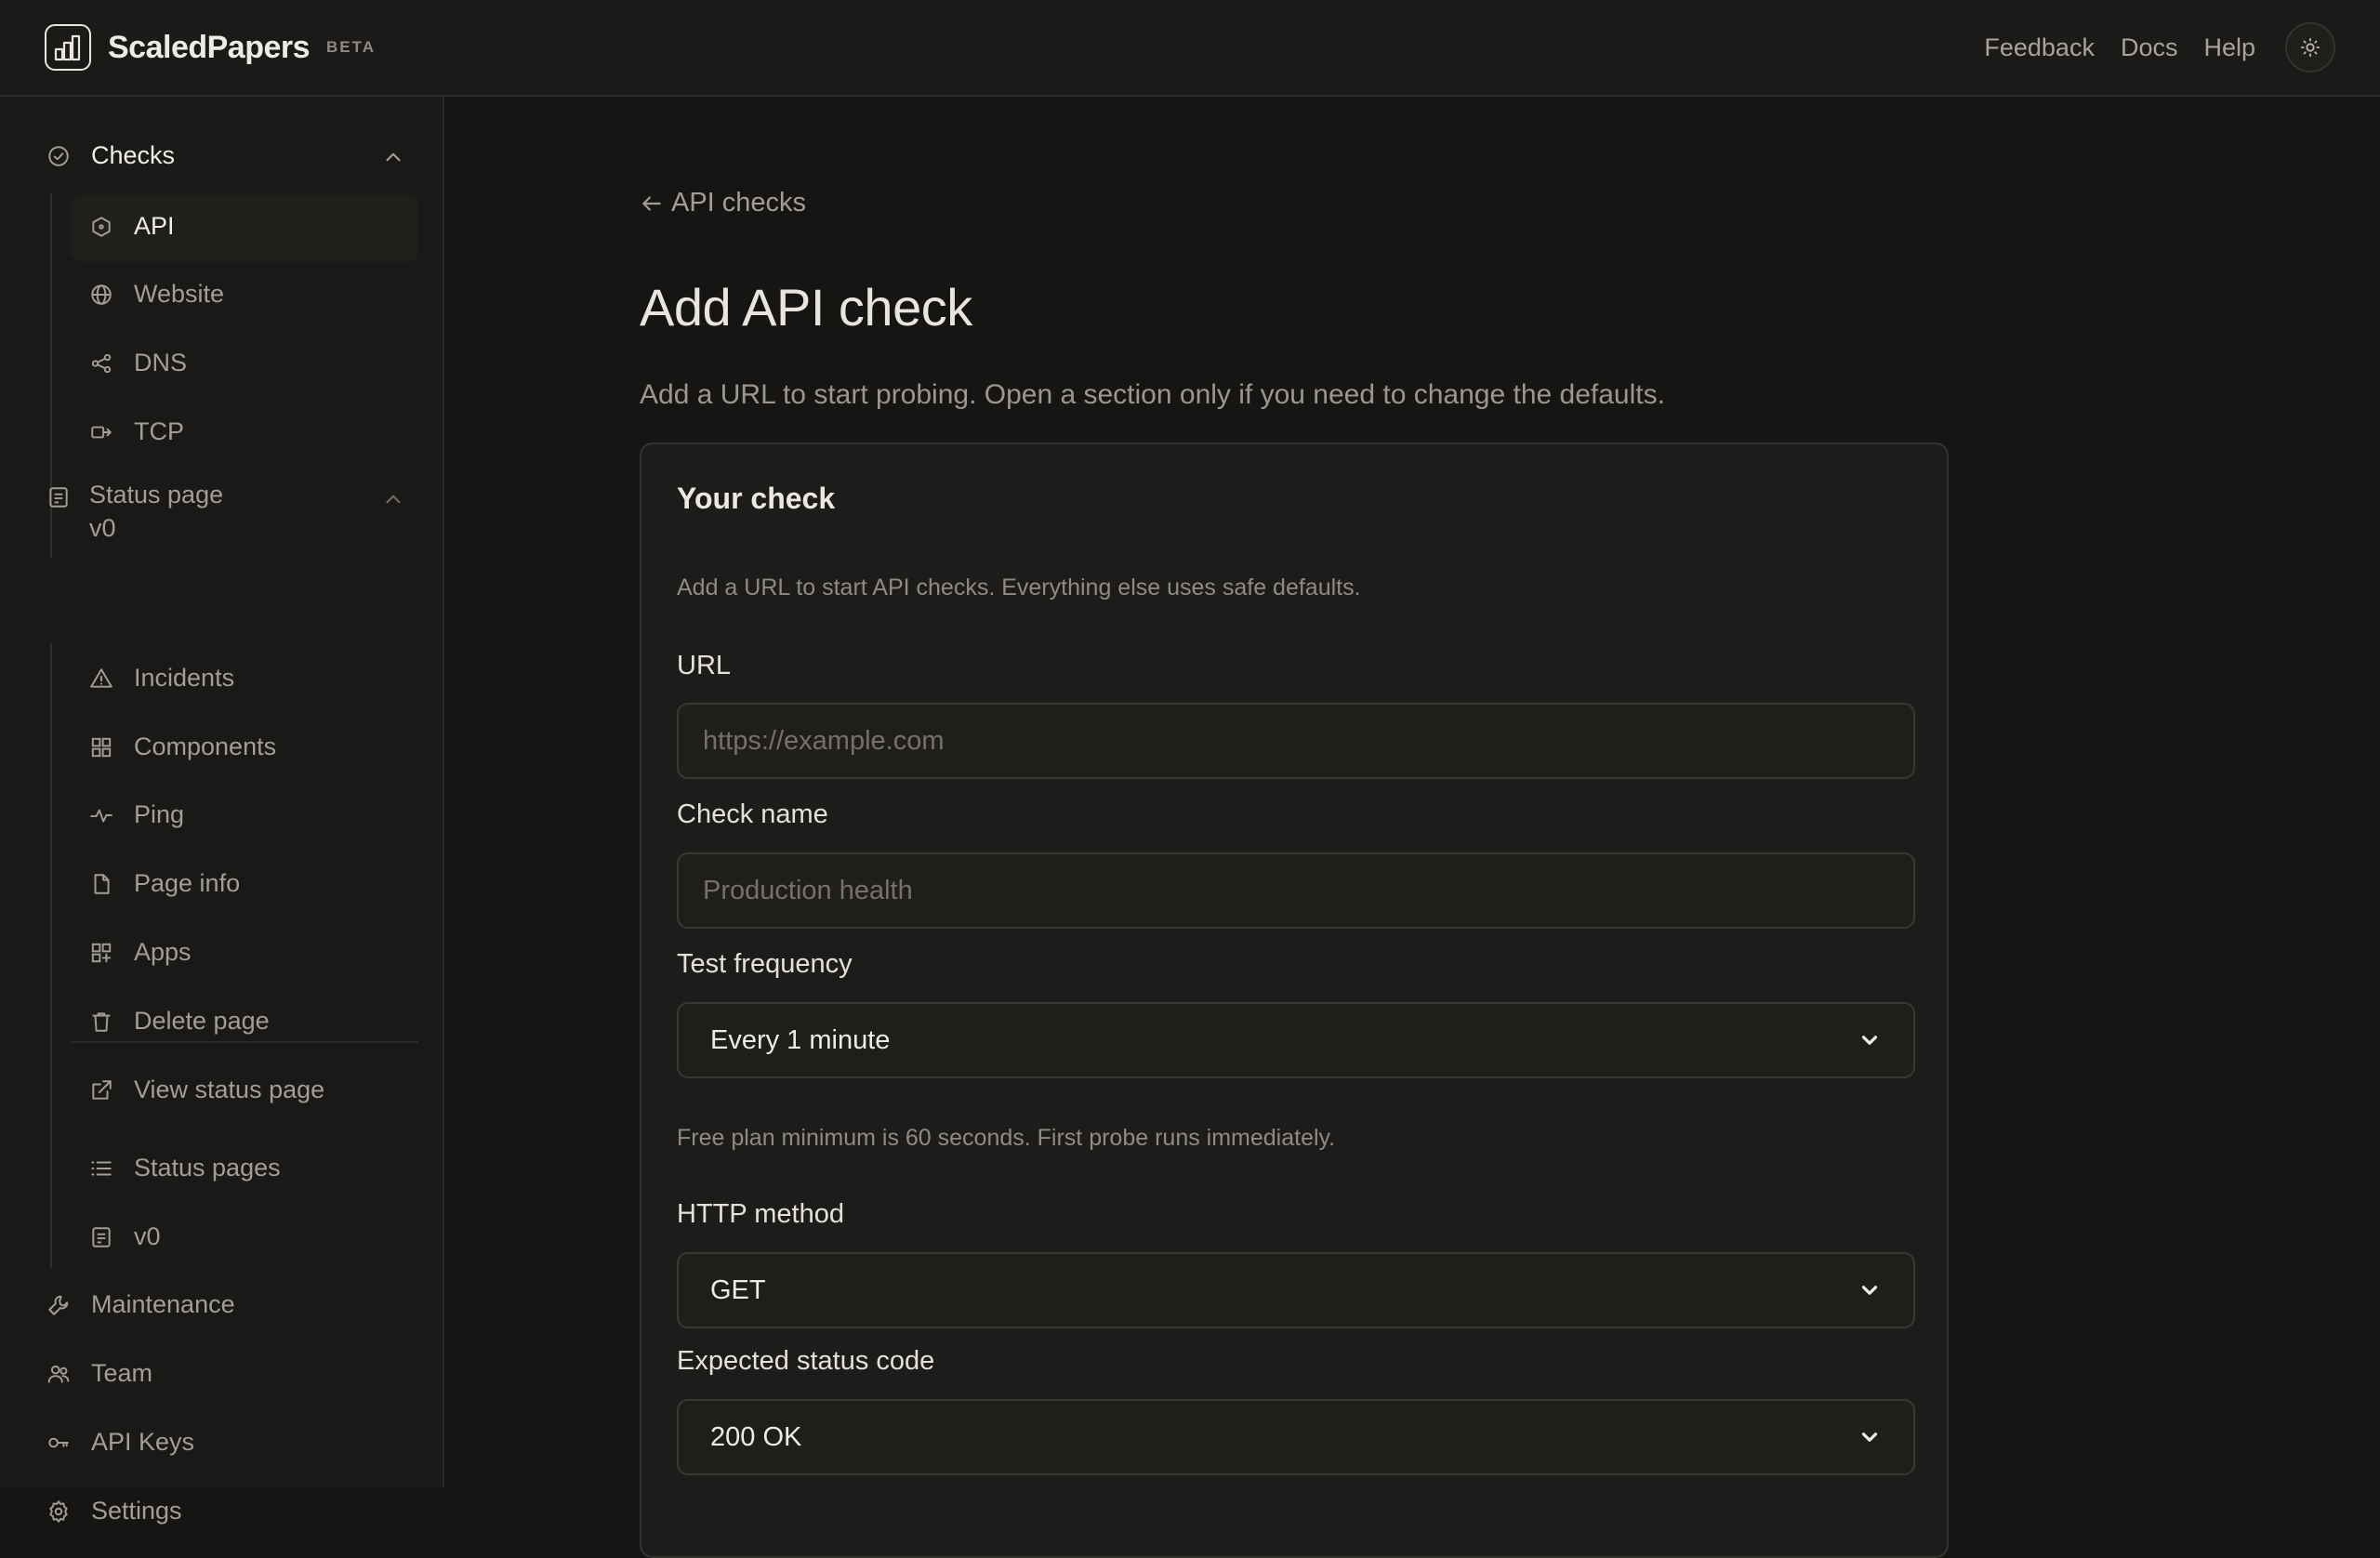 This screenshot has width=2380, height=1558. I want to click on list-icon, so click(101, 1168).